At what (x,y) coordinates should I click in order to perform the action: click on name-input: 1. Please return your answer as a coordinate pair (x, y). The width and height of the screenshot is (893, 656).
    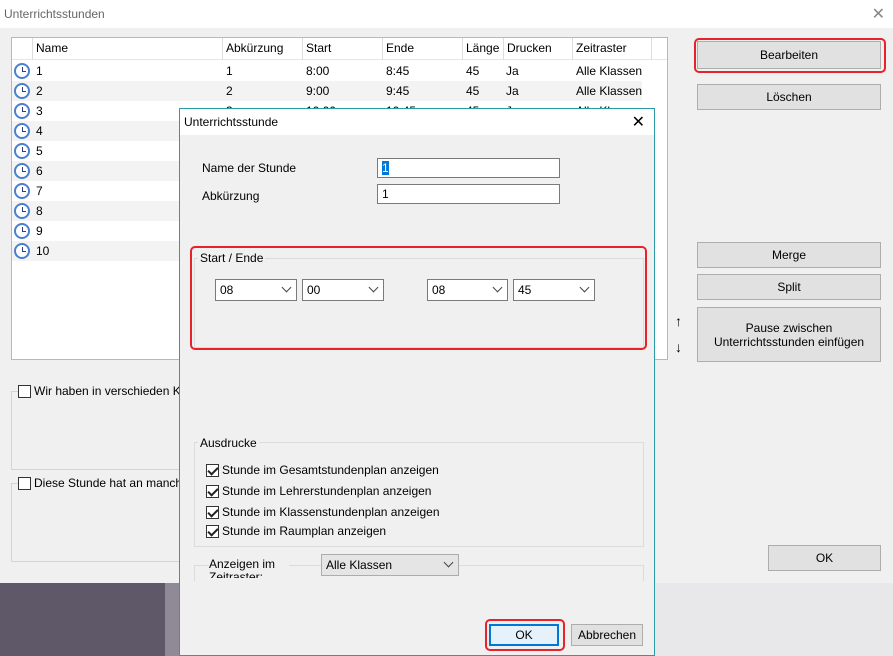
    Looking at the image, I should click on (468, 168).